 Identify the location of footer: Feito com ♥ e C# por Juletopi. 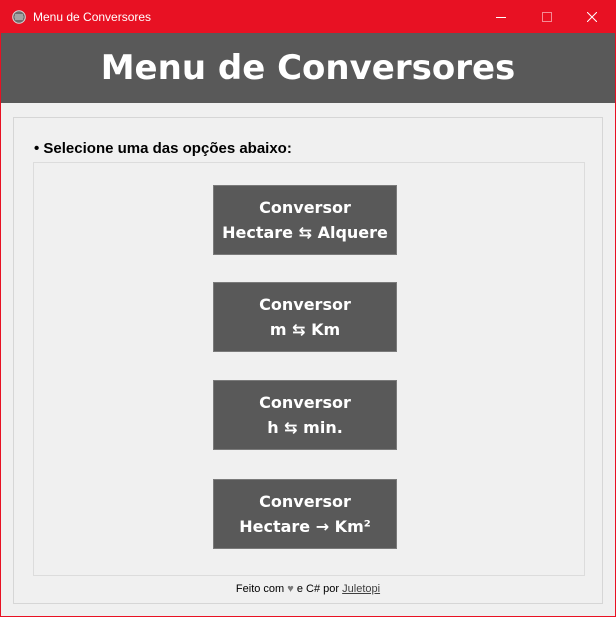
(308, 589).